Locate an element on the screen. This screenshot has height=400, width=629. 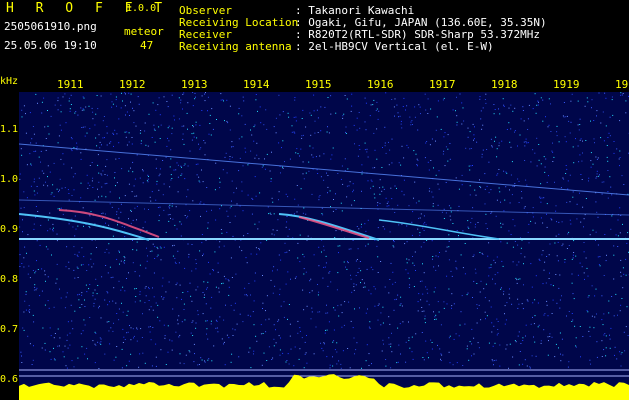
freq-tick-0.9: 0.9 is located at coordinates (9, 229).